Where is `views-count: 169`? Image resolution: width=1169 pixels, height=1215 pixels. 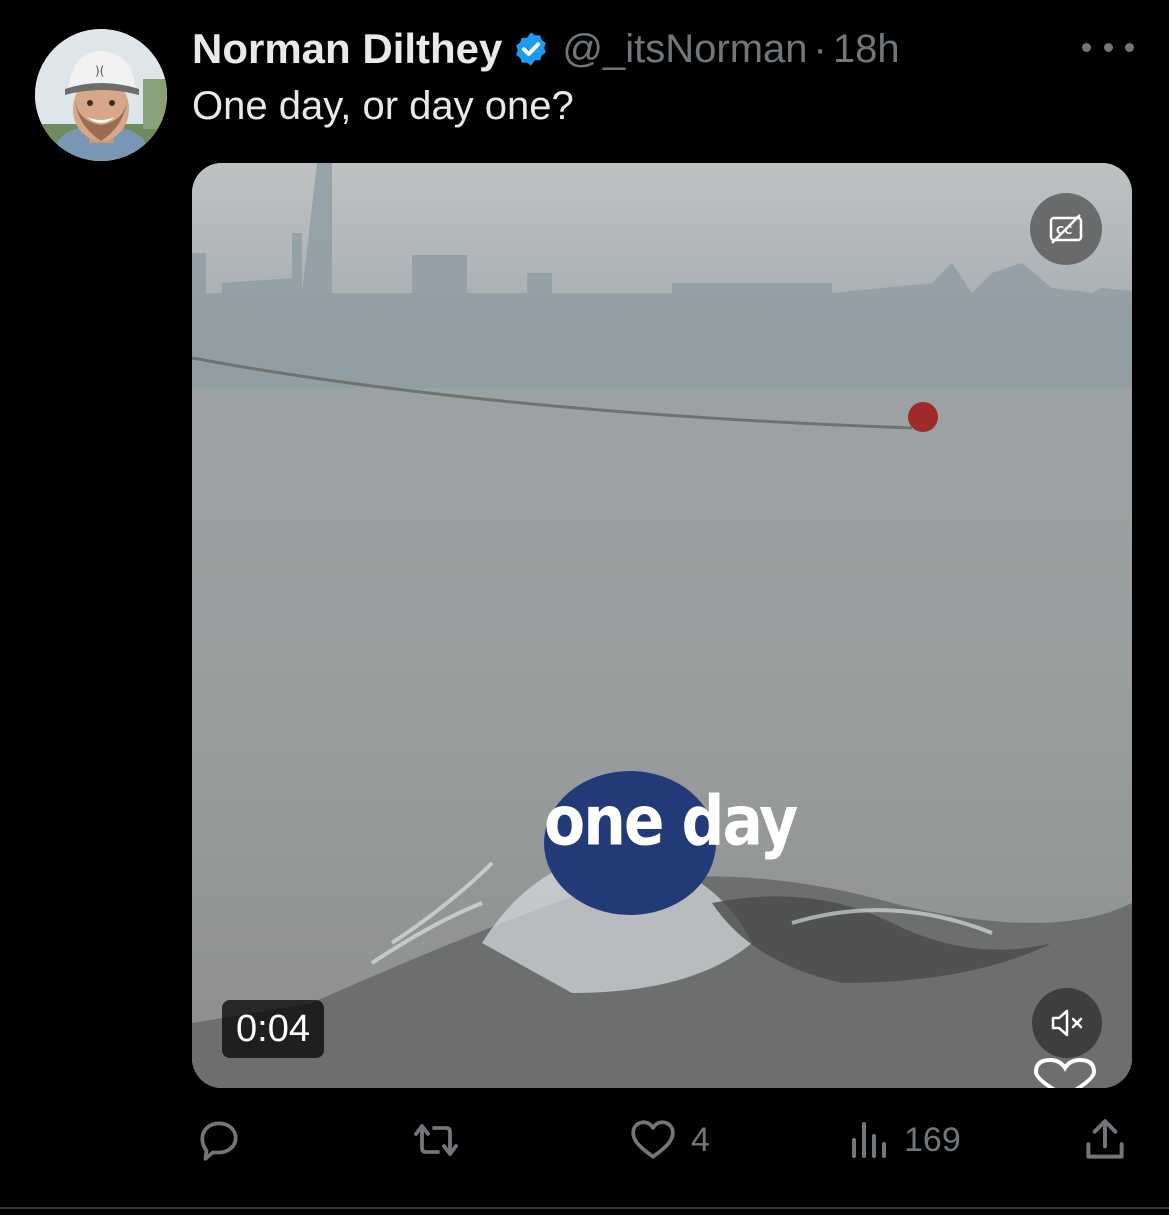
views-count: 169 is located at coordinates (932, 1139).